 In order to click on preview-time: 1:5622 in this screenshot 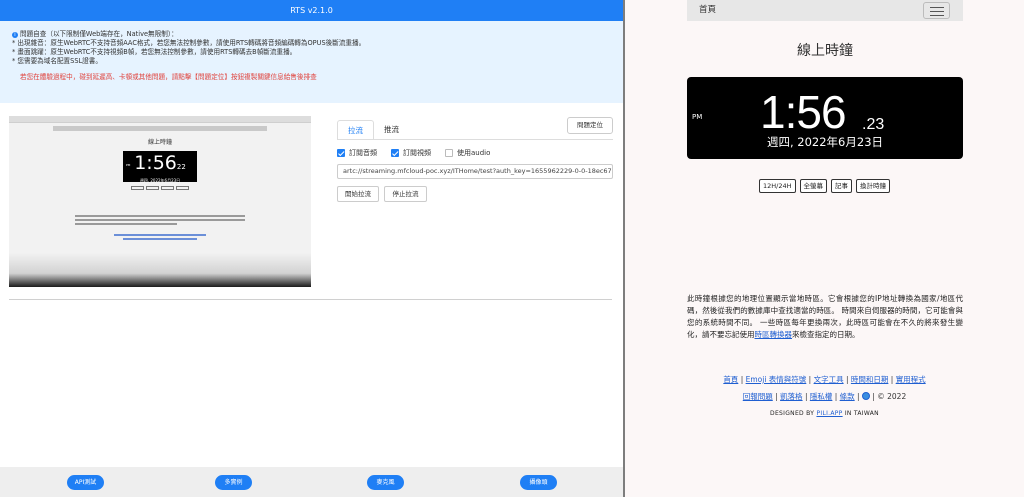, I will do `click(160, 163)`.